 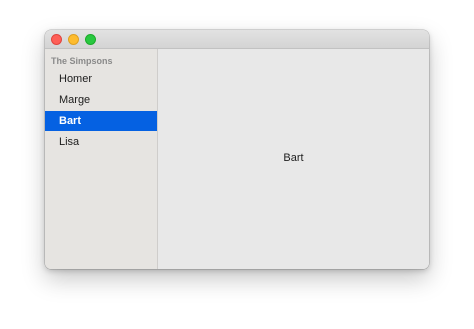 What do you see at coordinates (101, 79) in the screenshot?
I see `sidebar-item-homer: Homer` at bounding box center [101, 79].